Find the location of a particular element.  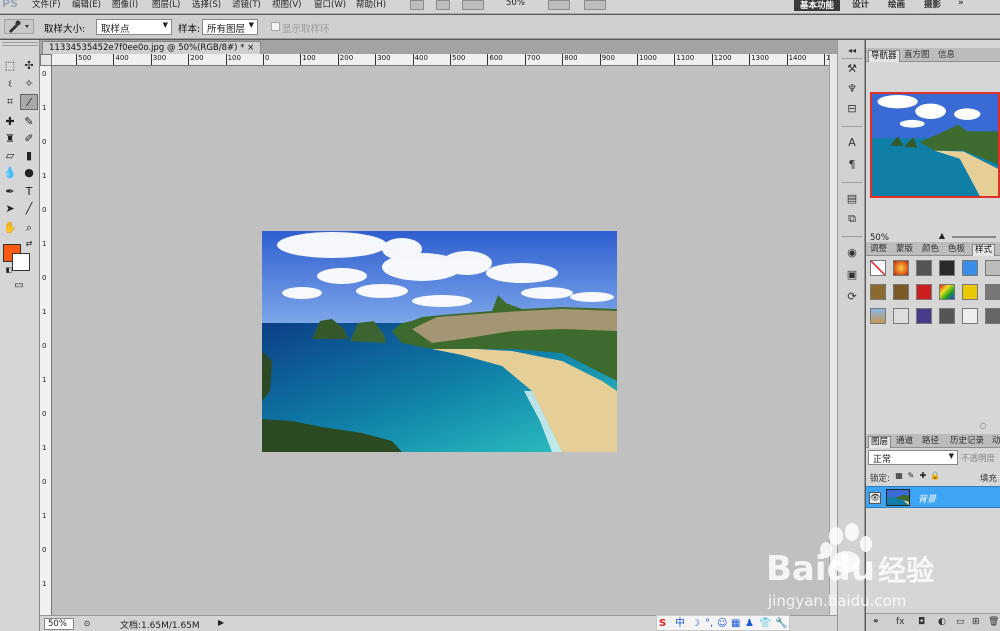

workspace-painting: 绘画 is located at coordinates (896, 5).